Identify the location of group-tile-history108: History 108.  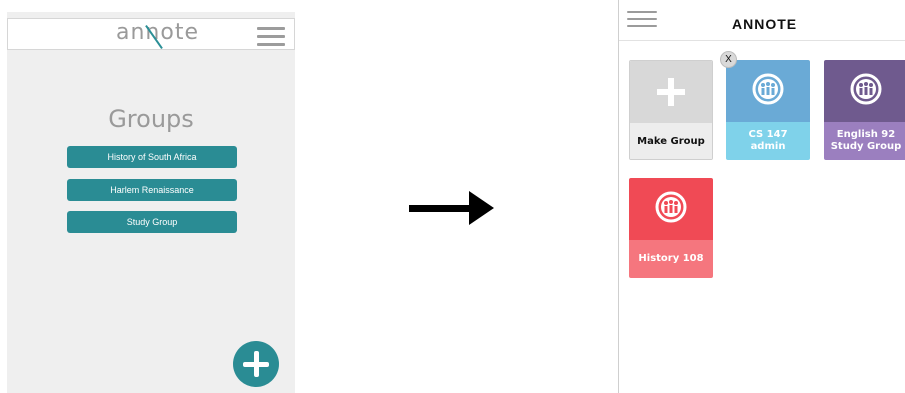
(671, 228).